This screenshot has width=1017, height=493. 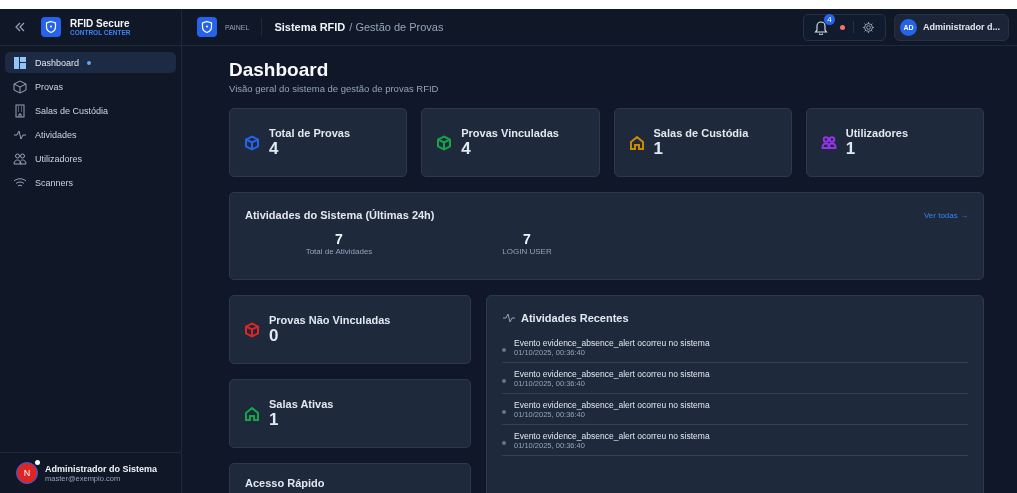 I want to click on nav-item: Scanners, so click(x=90, y=182).